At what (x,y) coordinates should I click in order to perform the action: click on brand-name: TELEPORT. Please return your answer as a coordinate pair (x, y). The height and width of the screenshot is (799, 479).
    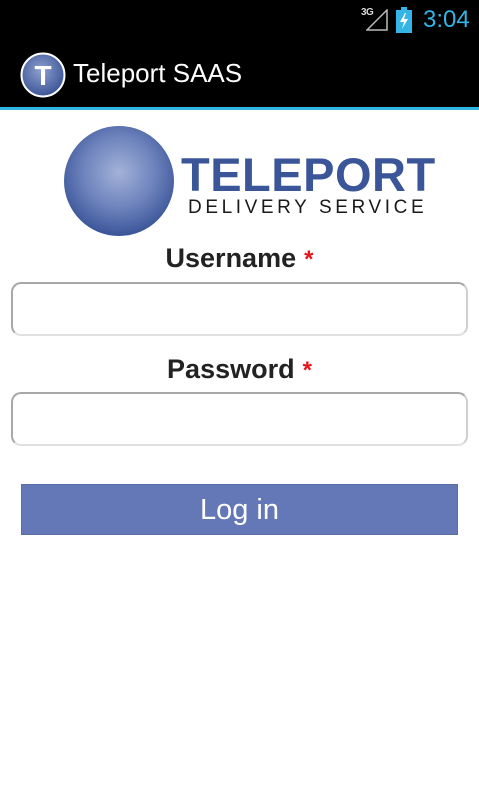
    Looking at the image, I should click on (308, 174).